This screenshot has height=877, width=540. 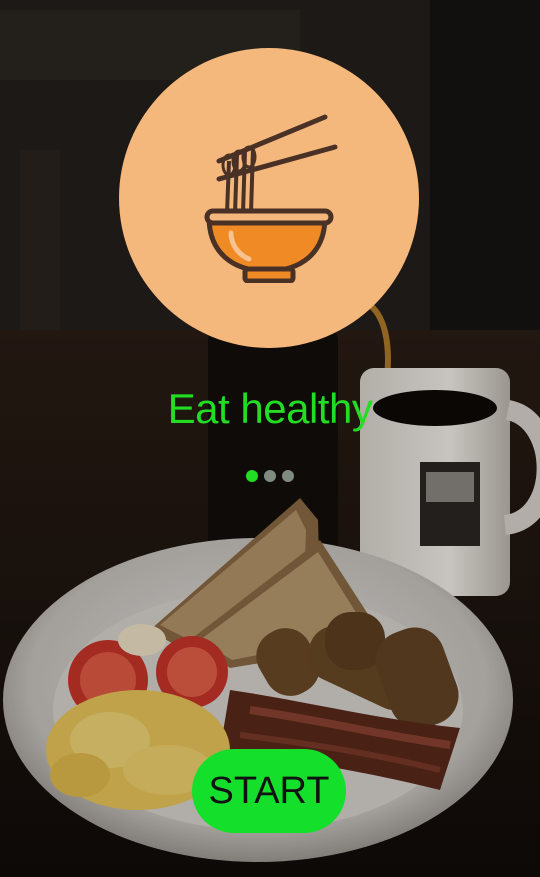 I want to click on start-button: START, so click(x=269, y=791).